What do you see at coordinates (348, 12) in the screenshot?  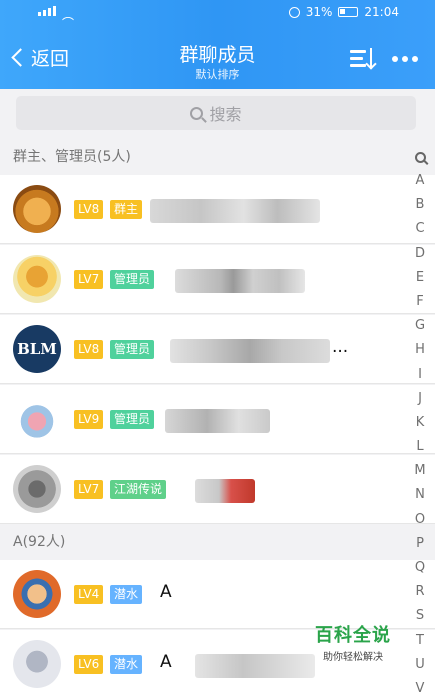 I see `battery-icon` at bounding box center [348, 12].